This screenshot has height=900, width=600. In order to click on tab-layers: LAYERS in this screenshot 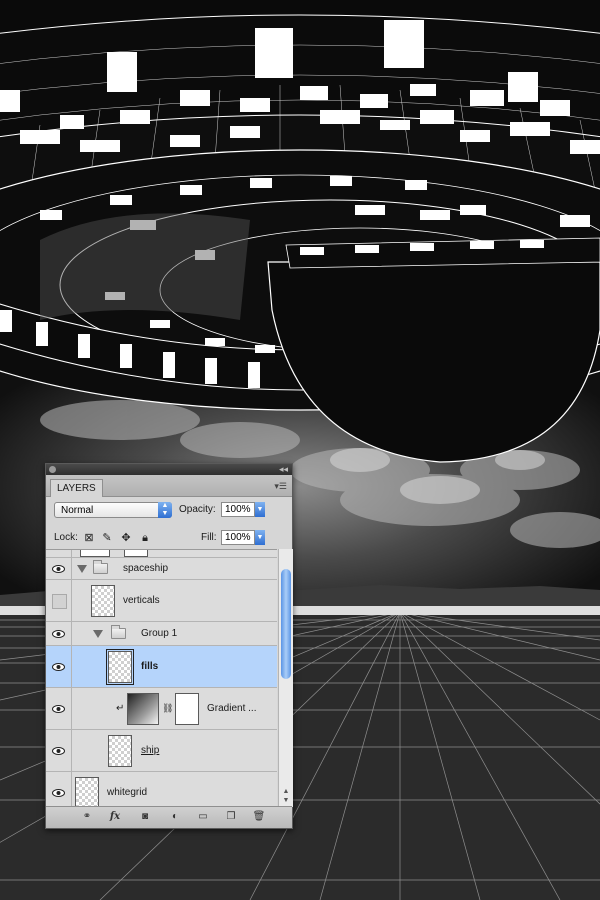, I will do `click(76, 488)`.